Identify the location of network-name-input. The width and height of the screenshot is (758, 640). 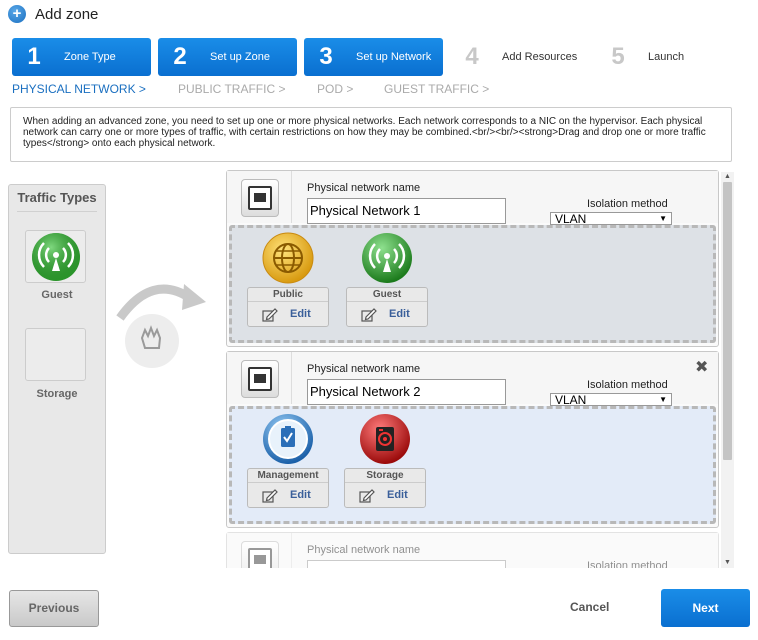
(406, 564).